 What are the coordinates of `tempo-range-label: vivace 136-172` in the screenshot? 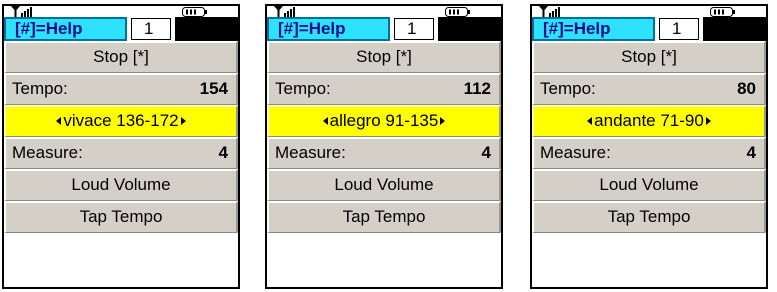 It's located at (121, 120).